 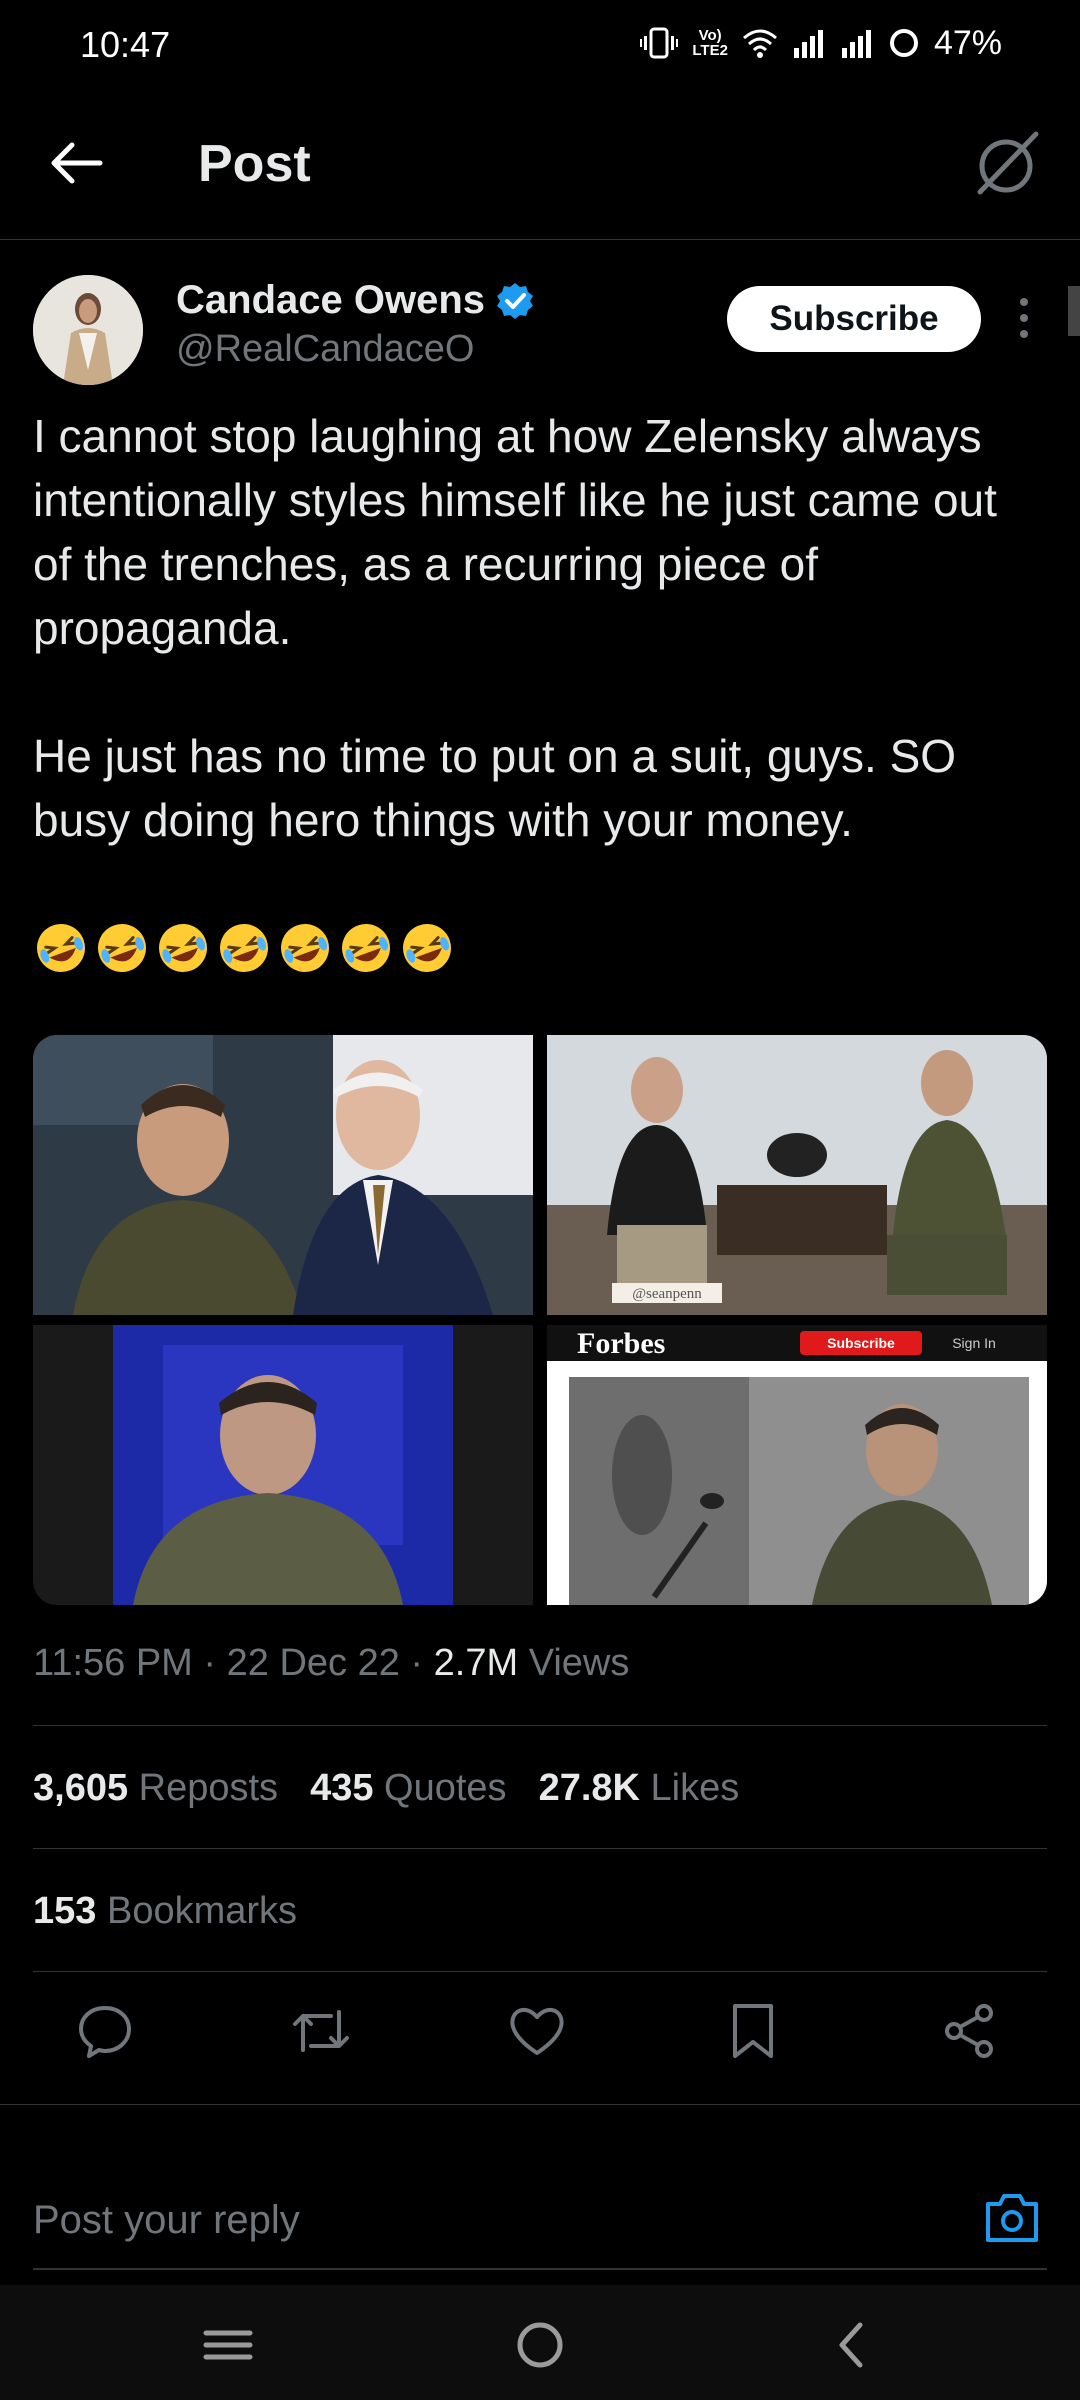 I want to click on subscribe-button: Subscribe, so click(x=854, y=319).